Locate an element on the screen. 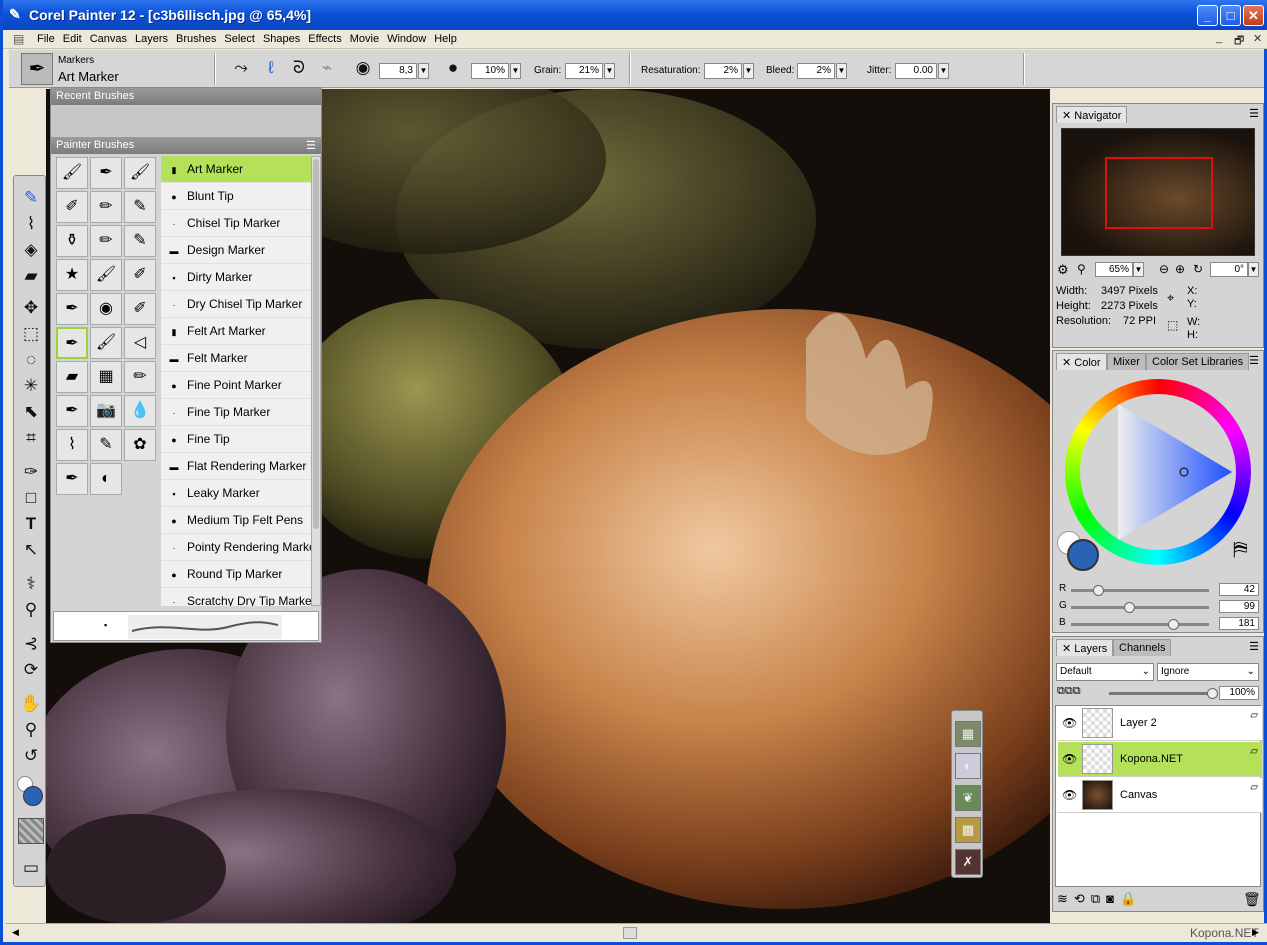 The width and height of the screenshot is (1267, 945). tab-navigator: ✕ Navigator is located at coordinates (1092, 114).